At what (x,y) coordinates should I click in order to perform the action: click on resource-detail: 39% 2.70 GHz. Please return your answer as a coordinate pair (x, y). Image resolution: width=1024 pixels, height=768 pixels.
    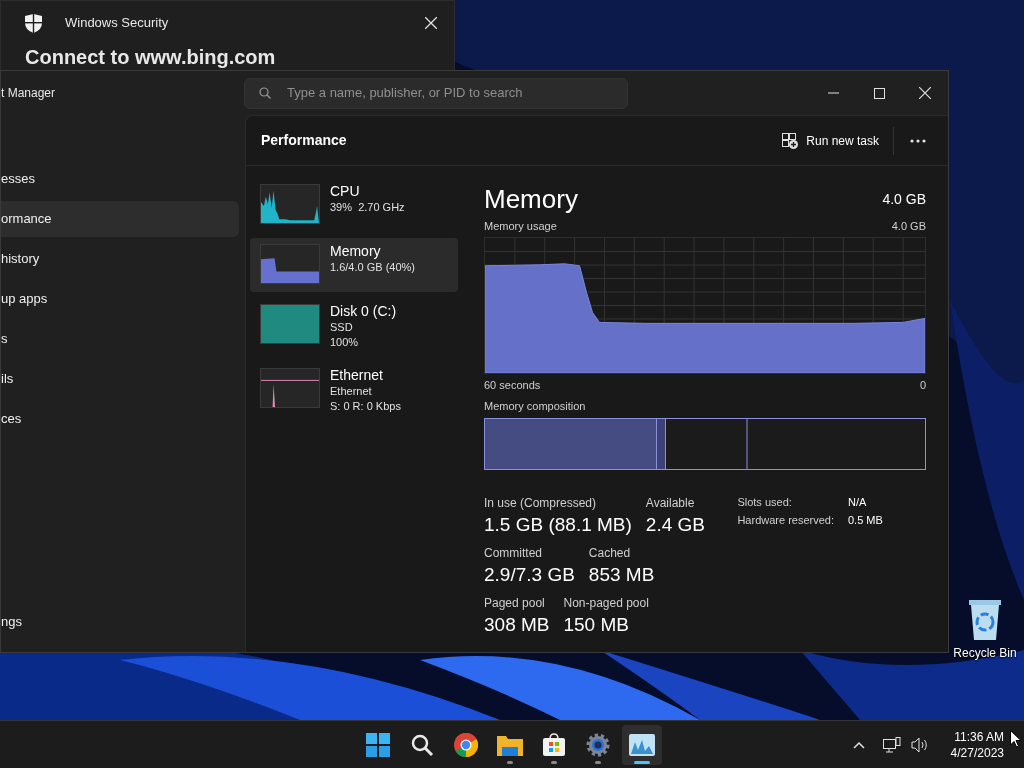
    Looking at the image, I should click on (367, 207).